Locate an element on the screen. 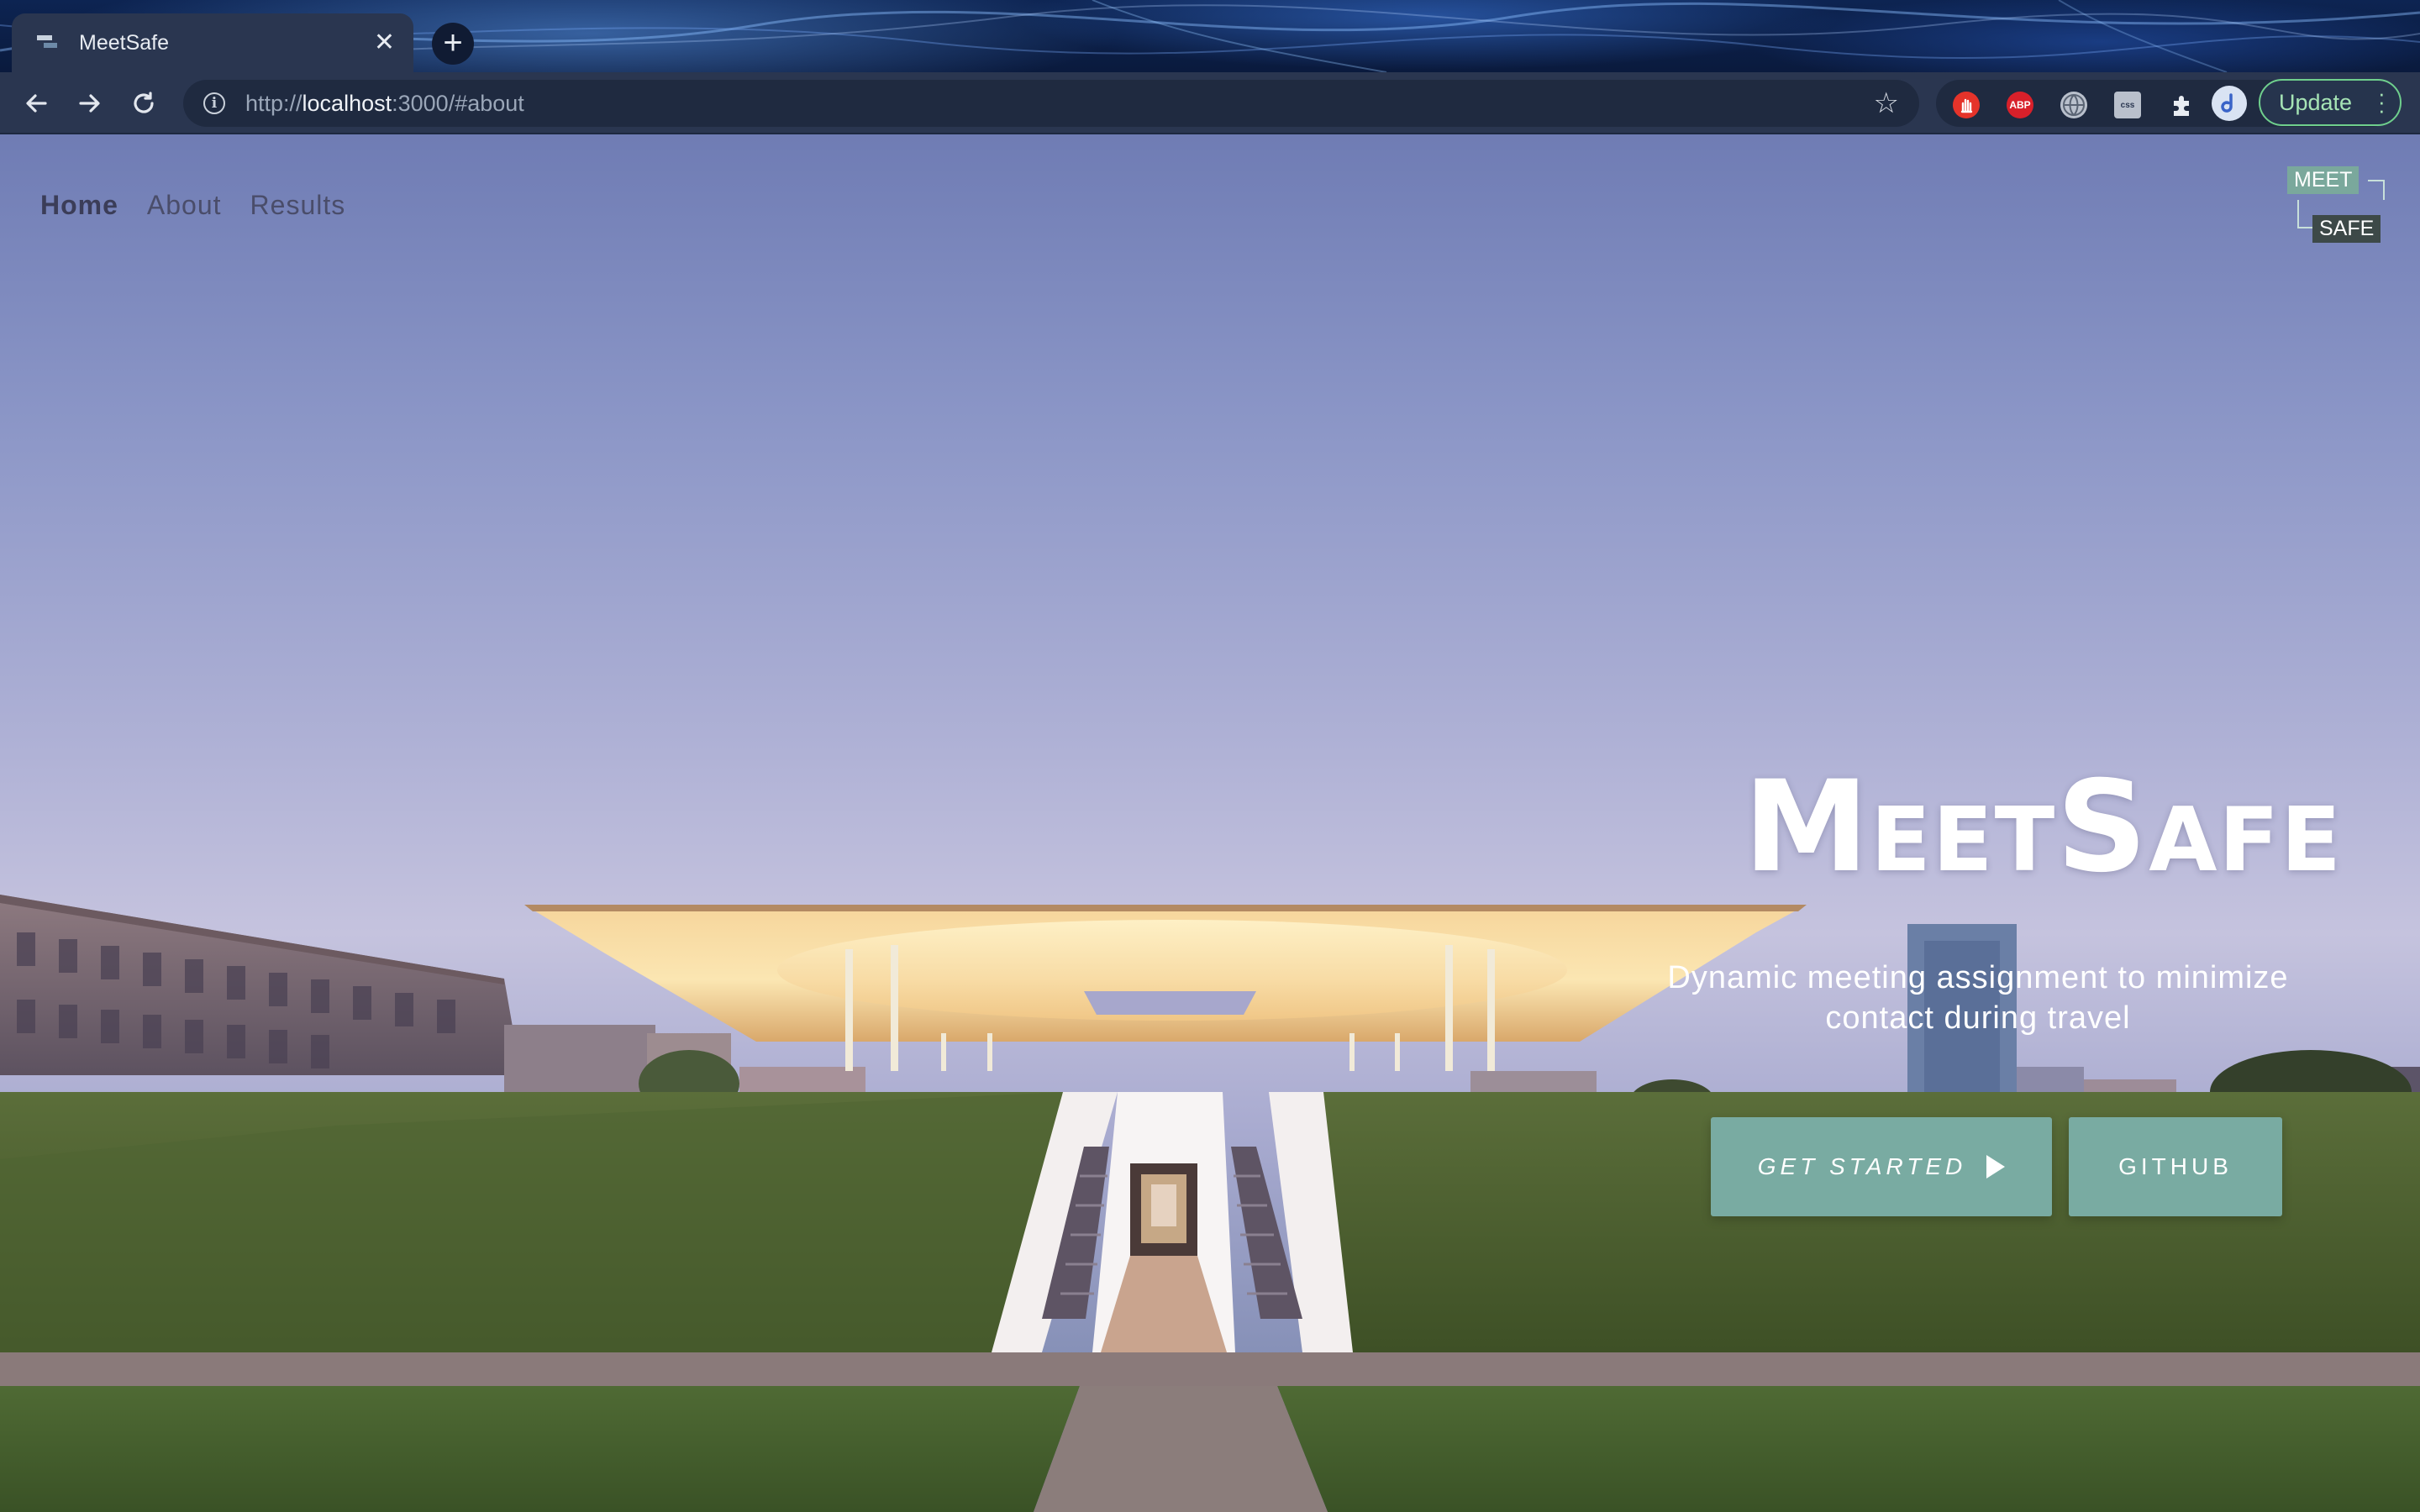 The image size is (2420, 1512). nav-results: Results is located at coordinates (298, 205).